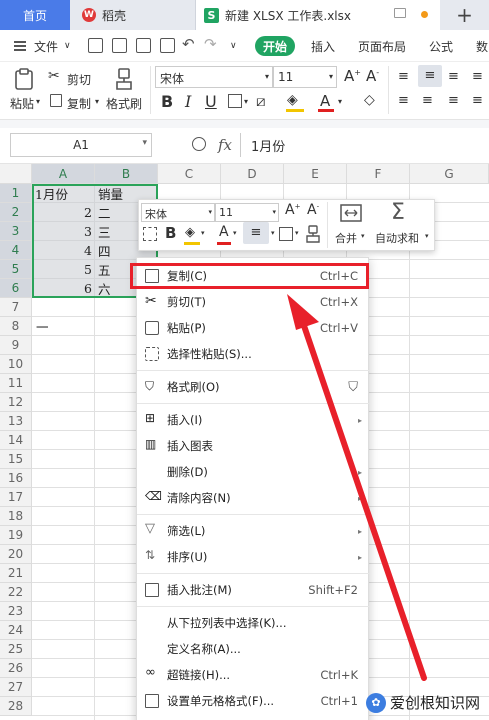 The width and height of the screenshot is (489, 720). What do you see at coordinates (435, 703) in the screenshot?
I see `watermark-text: 爱创根知识网` at bounding box center [435, 703].